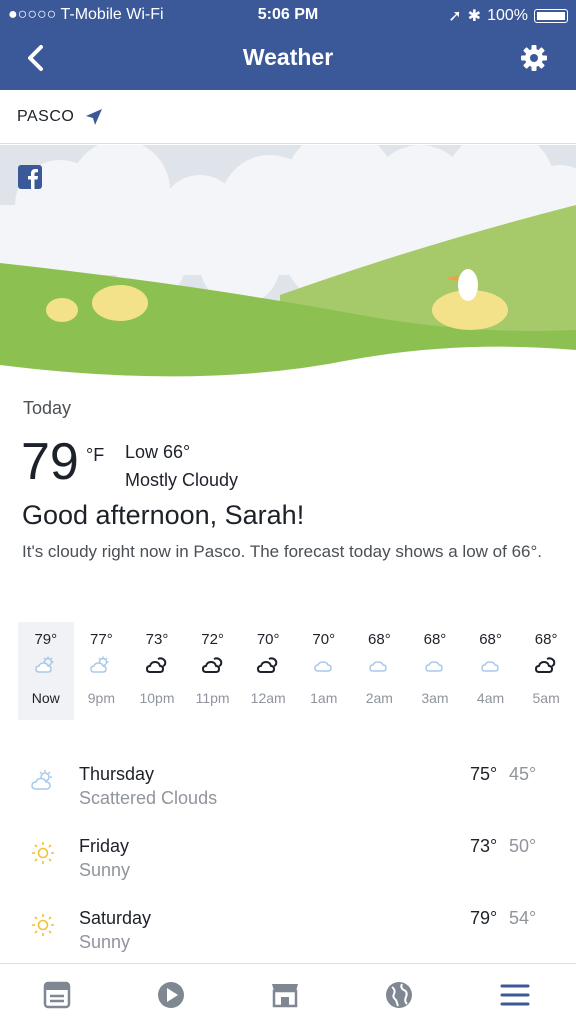 This screenshot has height=1024, width=576. What do you see at coordinates (94, 116) in the screenshot?
I see `location-arrow-icon` at bounding box center [94, 116].